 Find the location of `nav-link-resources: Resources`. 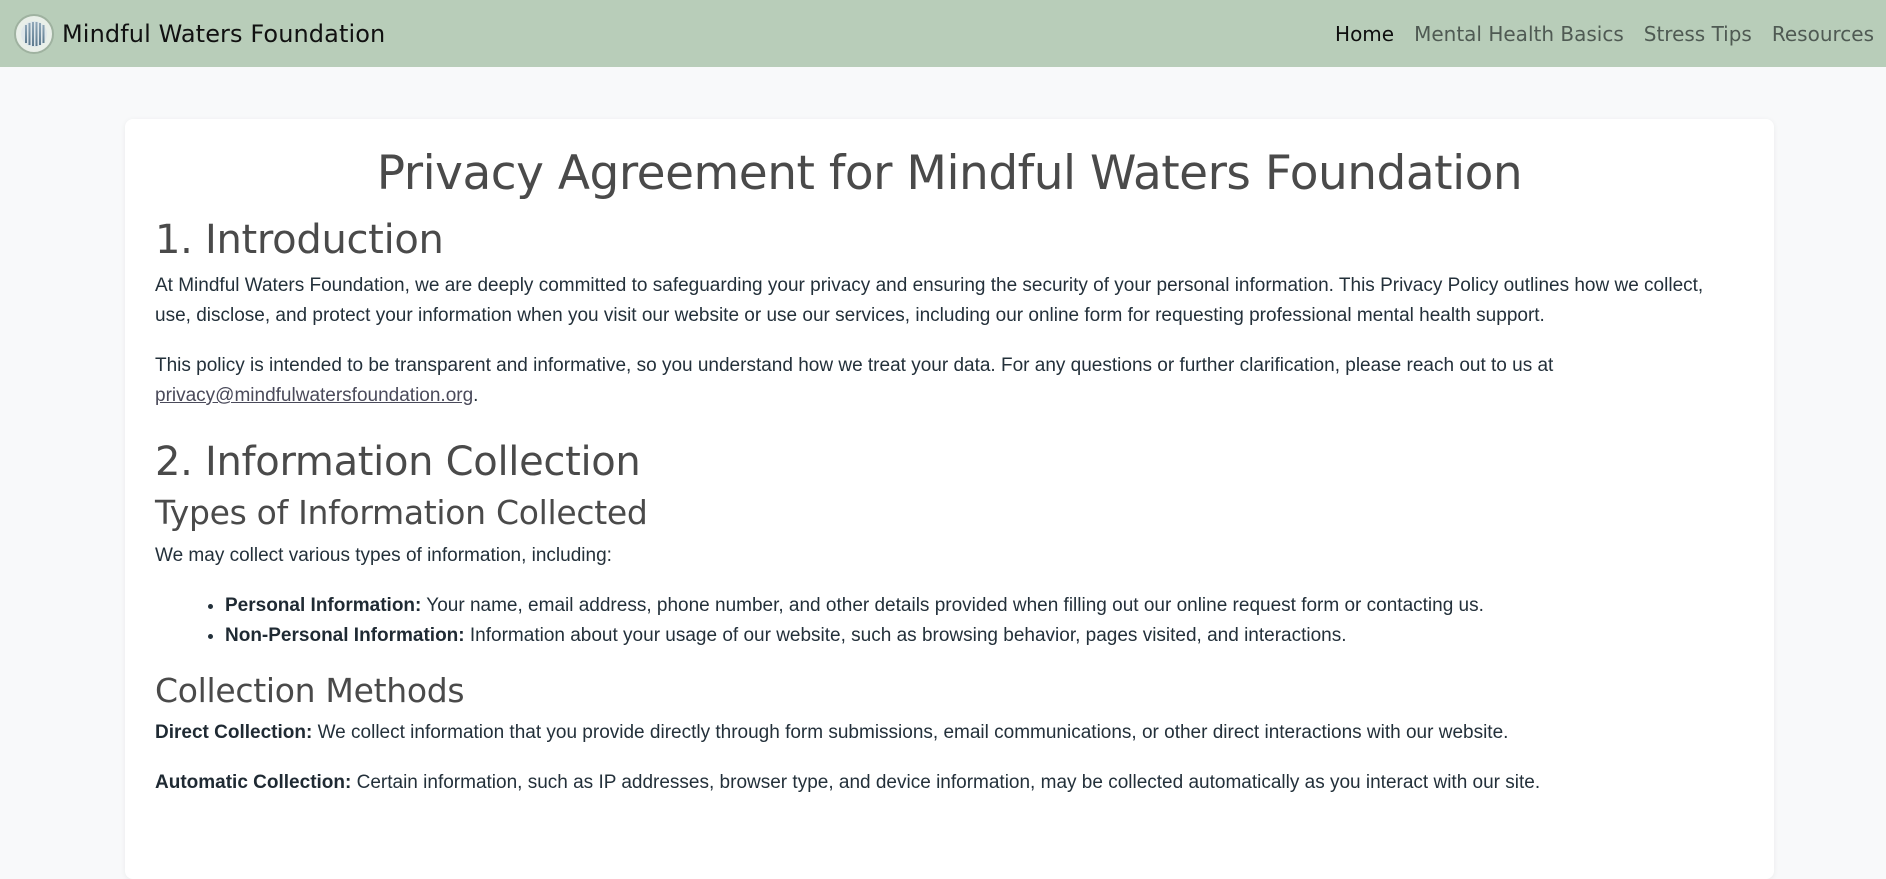

nav-link-resources: Resources is located at coordinates (1823, 34).